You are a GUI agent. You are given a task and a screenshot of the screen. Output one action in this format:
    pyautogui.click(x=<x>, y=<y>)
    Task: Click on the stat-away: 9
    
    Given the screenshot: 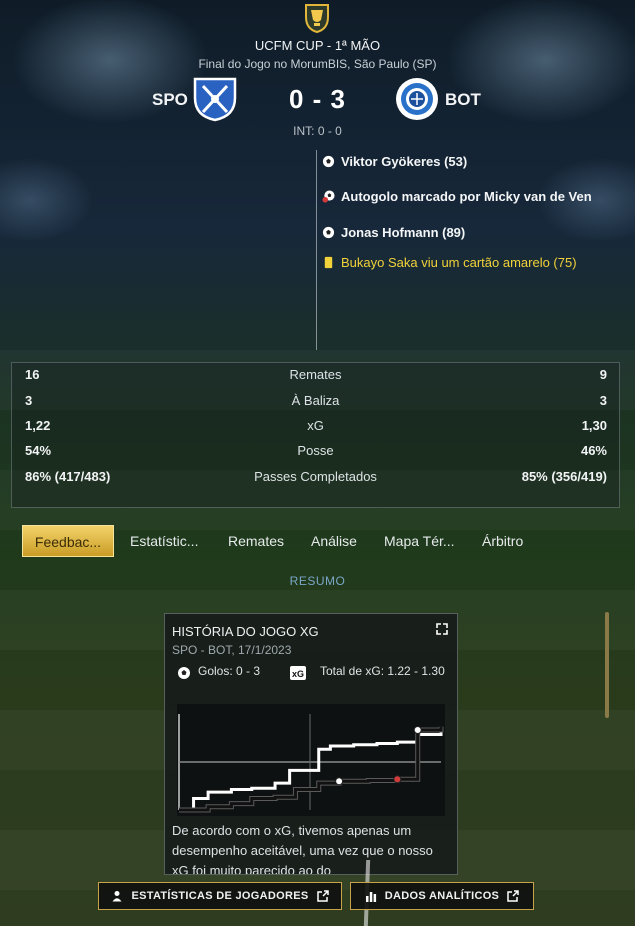 What is the action you would take?
    pyautogui.click(x=603, y=374)
    